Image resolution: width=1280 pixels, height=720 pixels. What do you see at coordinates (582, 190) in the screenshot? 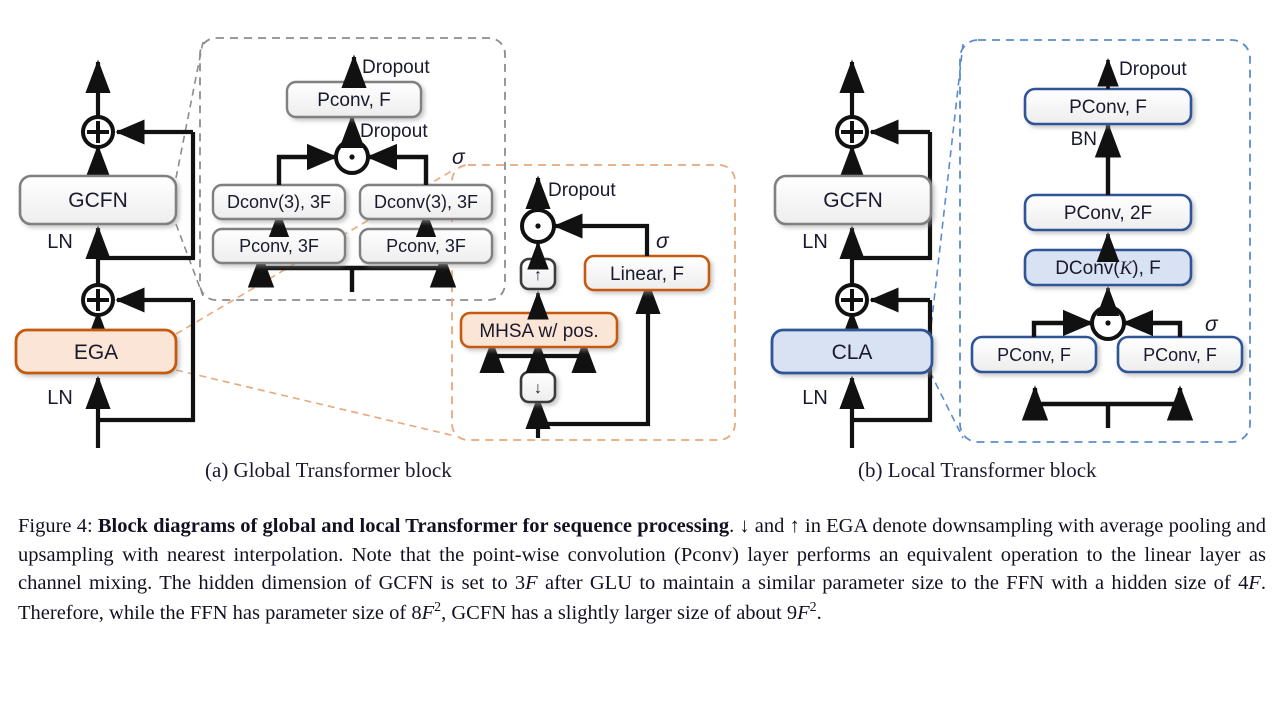
I see `label-dropout-ega: Dropout` at bounding box center [582, 190].